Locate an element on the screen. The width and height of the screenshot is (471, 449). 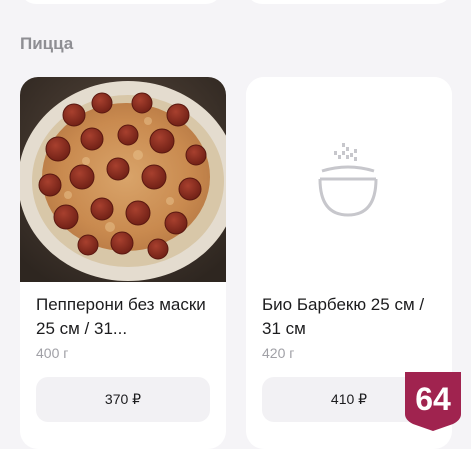
badge-text: 64 is located at coordinates (433, 399).